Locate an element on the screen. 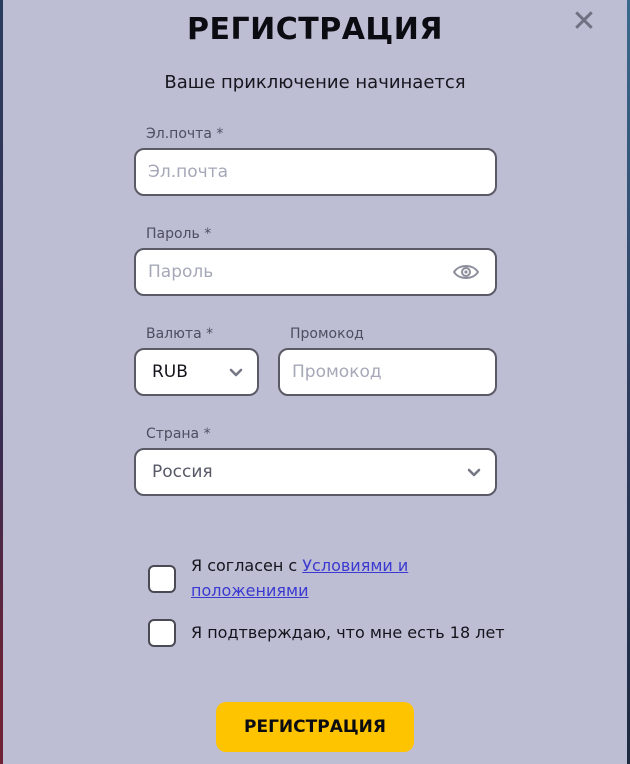 This screenshot has height=764, width=630. country-selected-value: Россия is located at coordinates (182, 472).